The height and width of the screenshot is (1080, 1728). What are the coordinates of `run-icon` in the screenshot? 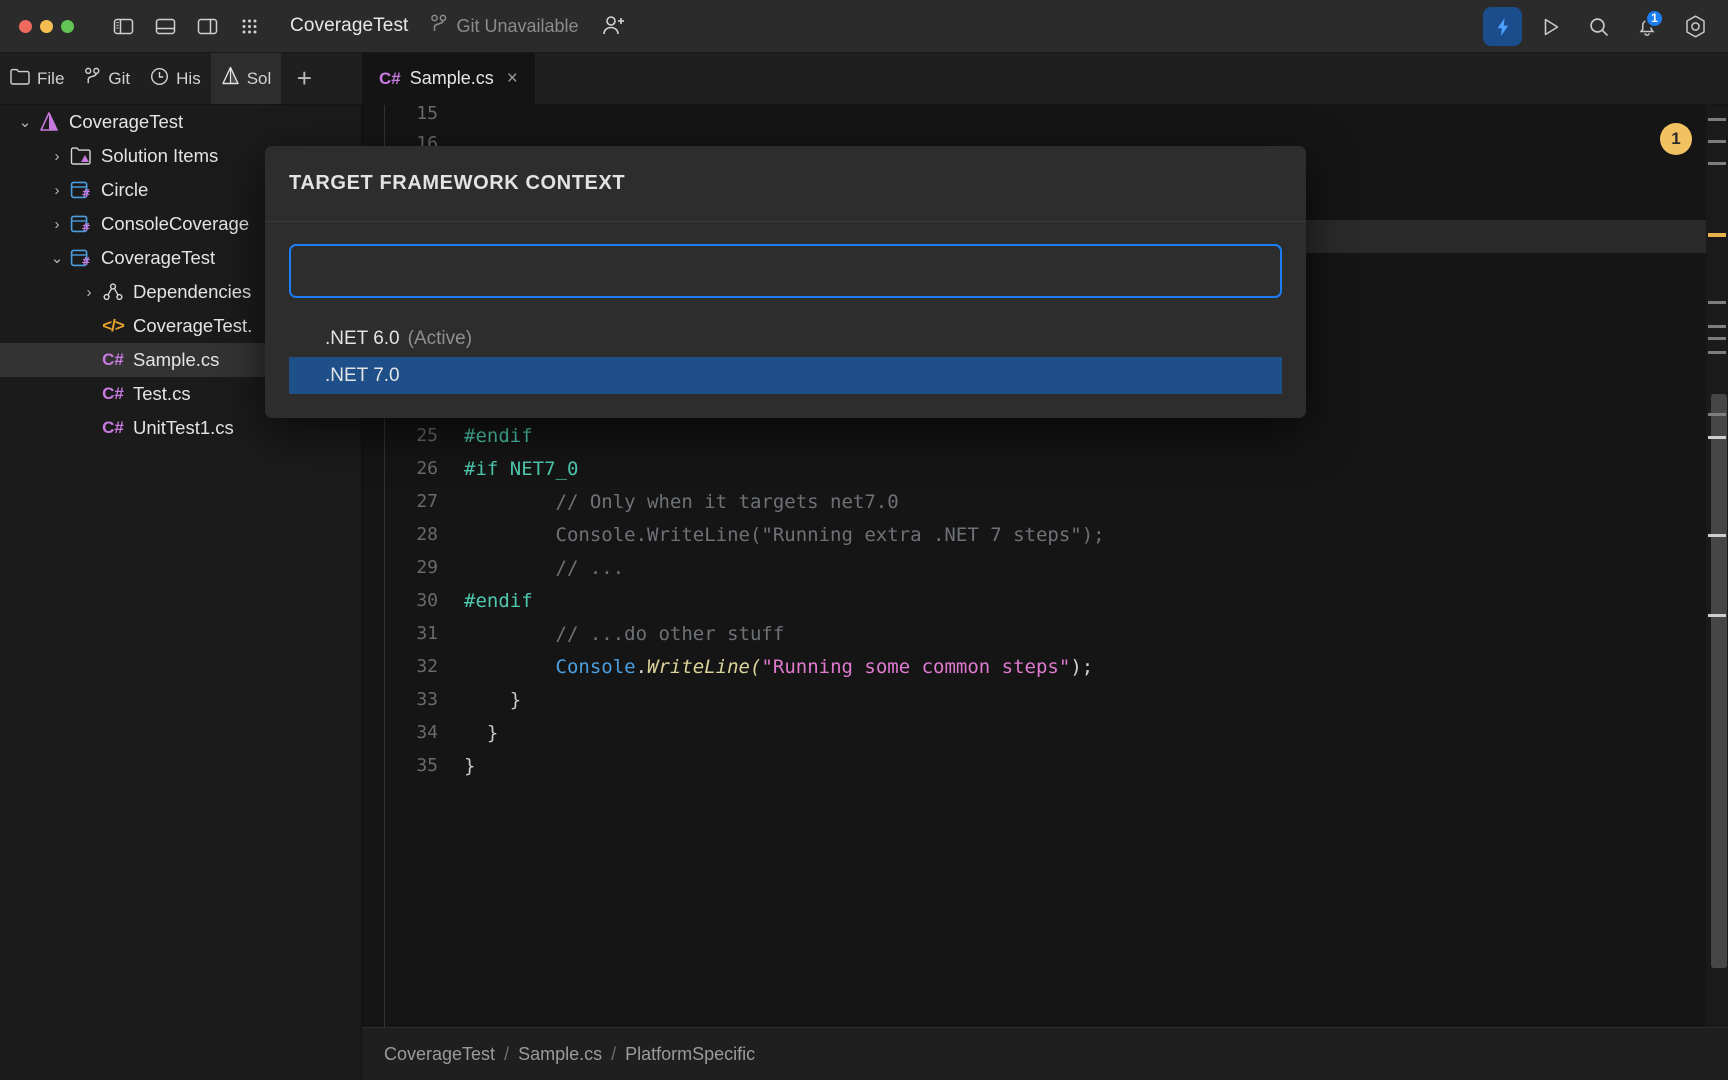 It's located at (1551, 27).